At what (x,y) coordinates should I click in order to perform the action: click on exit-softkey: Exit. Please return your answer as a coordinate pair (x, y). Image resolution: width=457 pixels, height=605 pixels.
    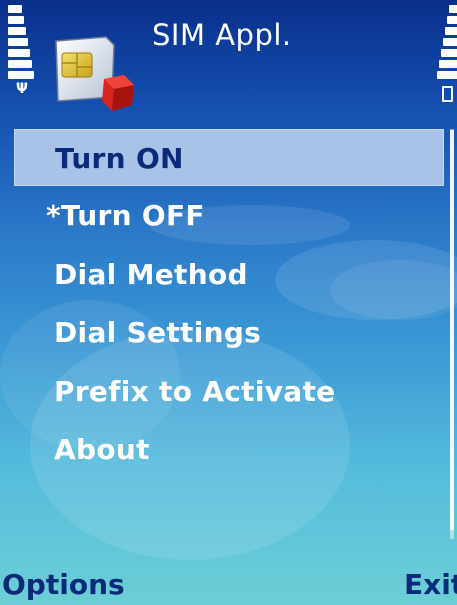
    Looking at the image, I should click on (430, 584).